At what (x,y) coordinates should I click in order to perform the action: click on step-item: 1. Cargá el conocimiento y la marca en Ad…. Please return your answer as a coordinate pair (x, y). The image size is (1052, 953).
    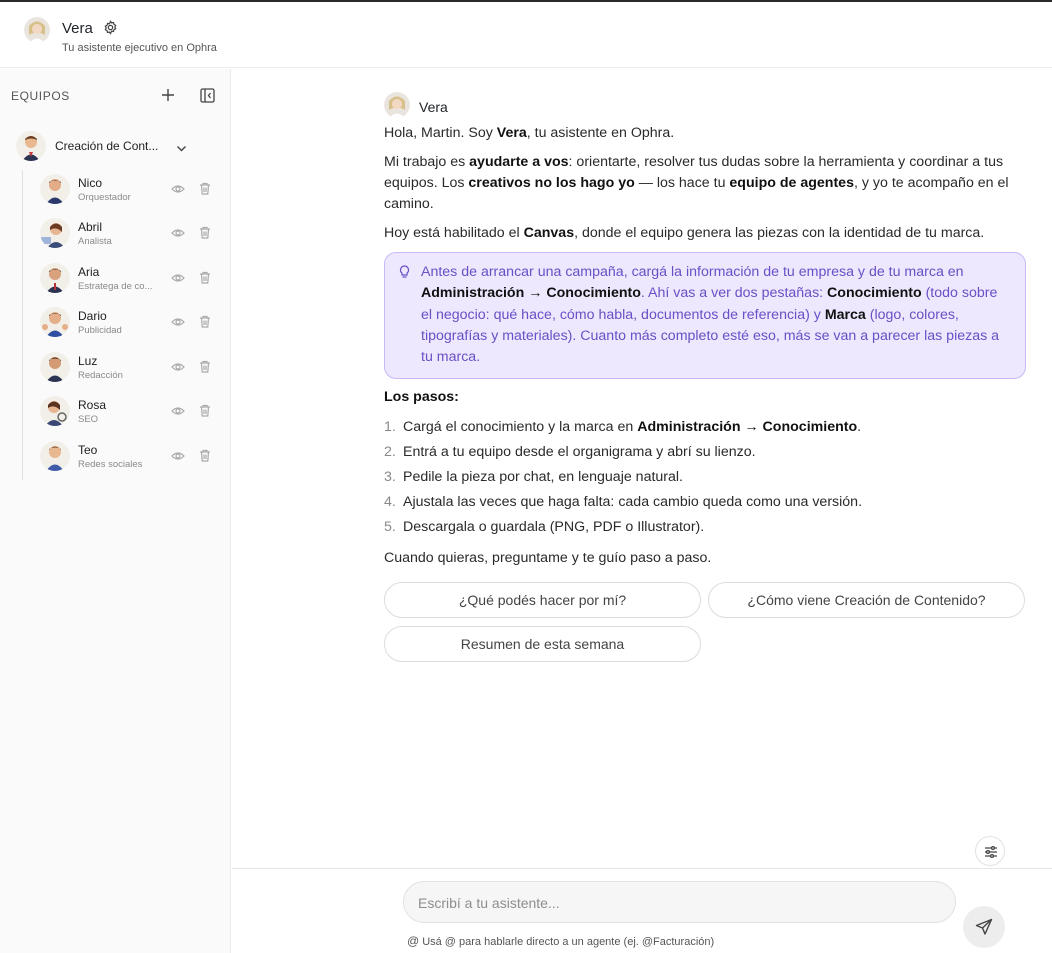
    Looking at the image, I should click on (623, 427).